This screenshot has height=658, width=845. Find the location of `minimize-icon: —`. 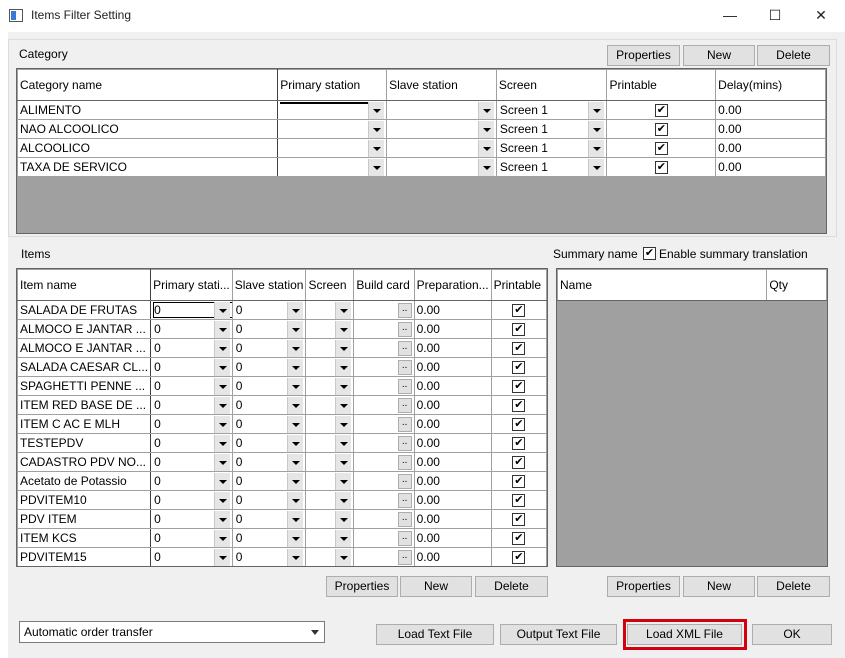

minimize-icon: — is located at coordinates (730, 15).